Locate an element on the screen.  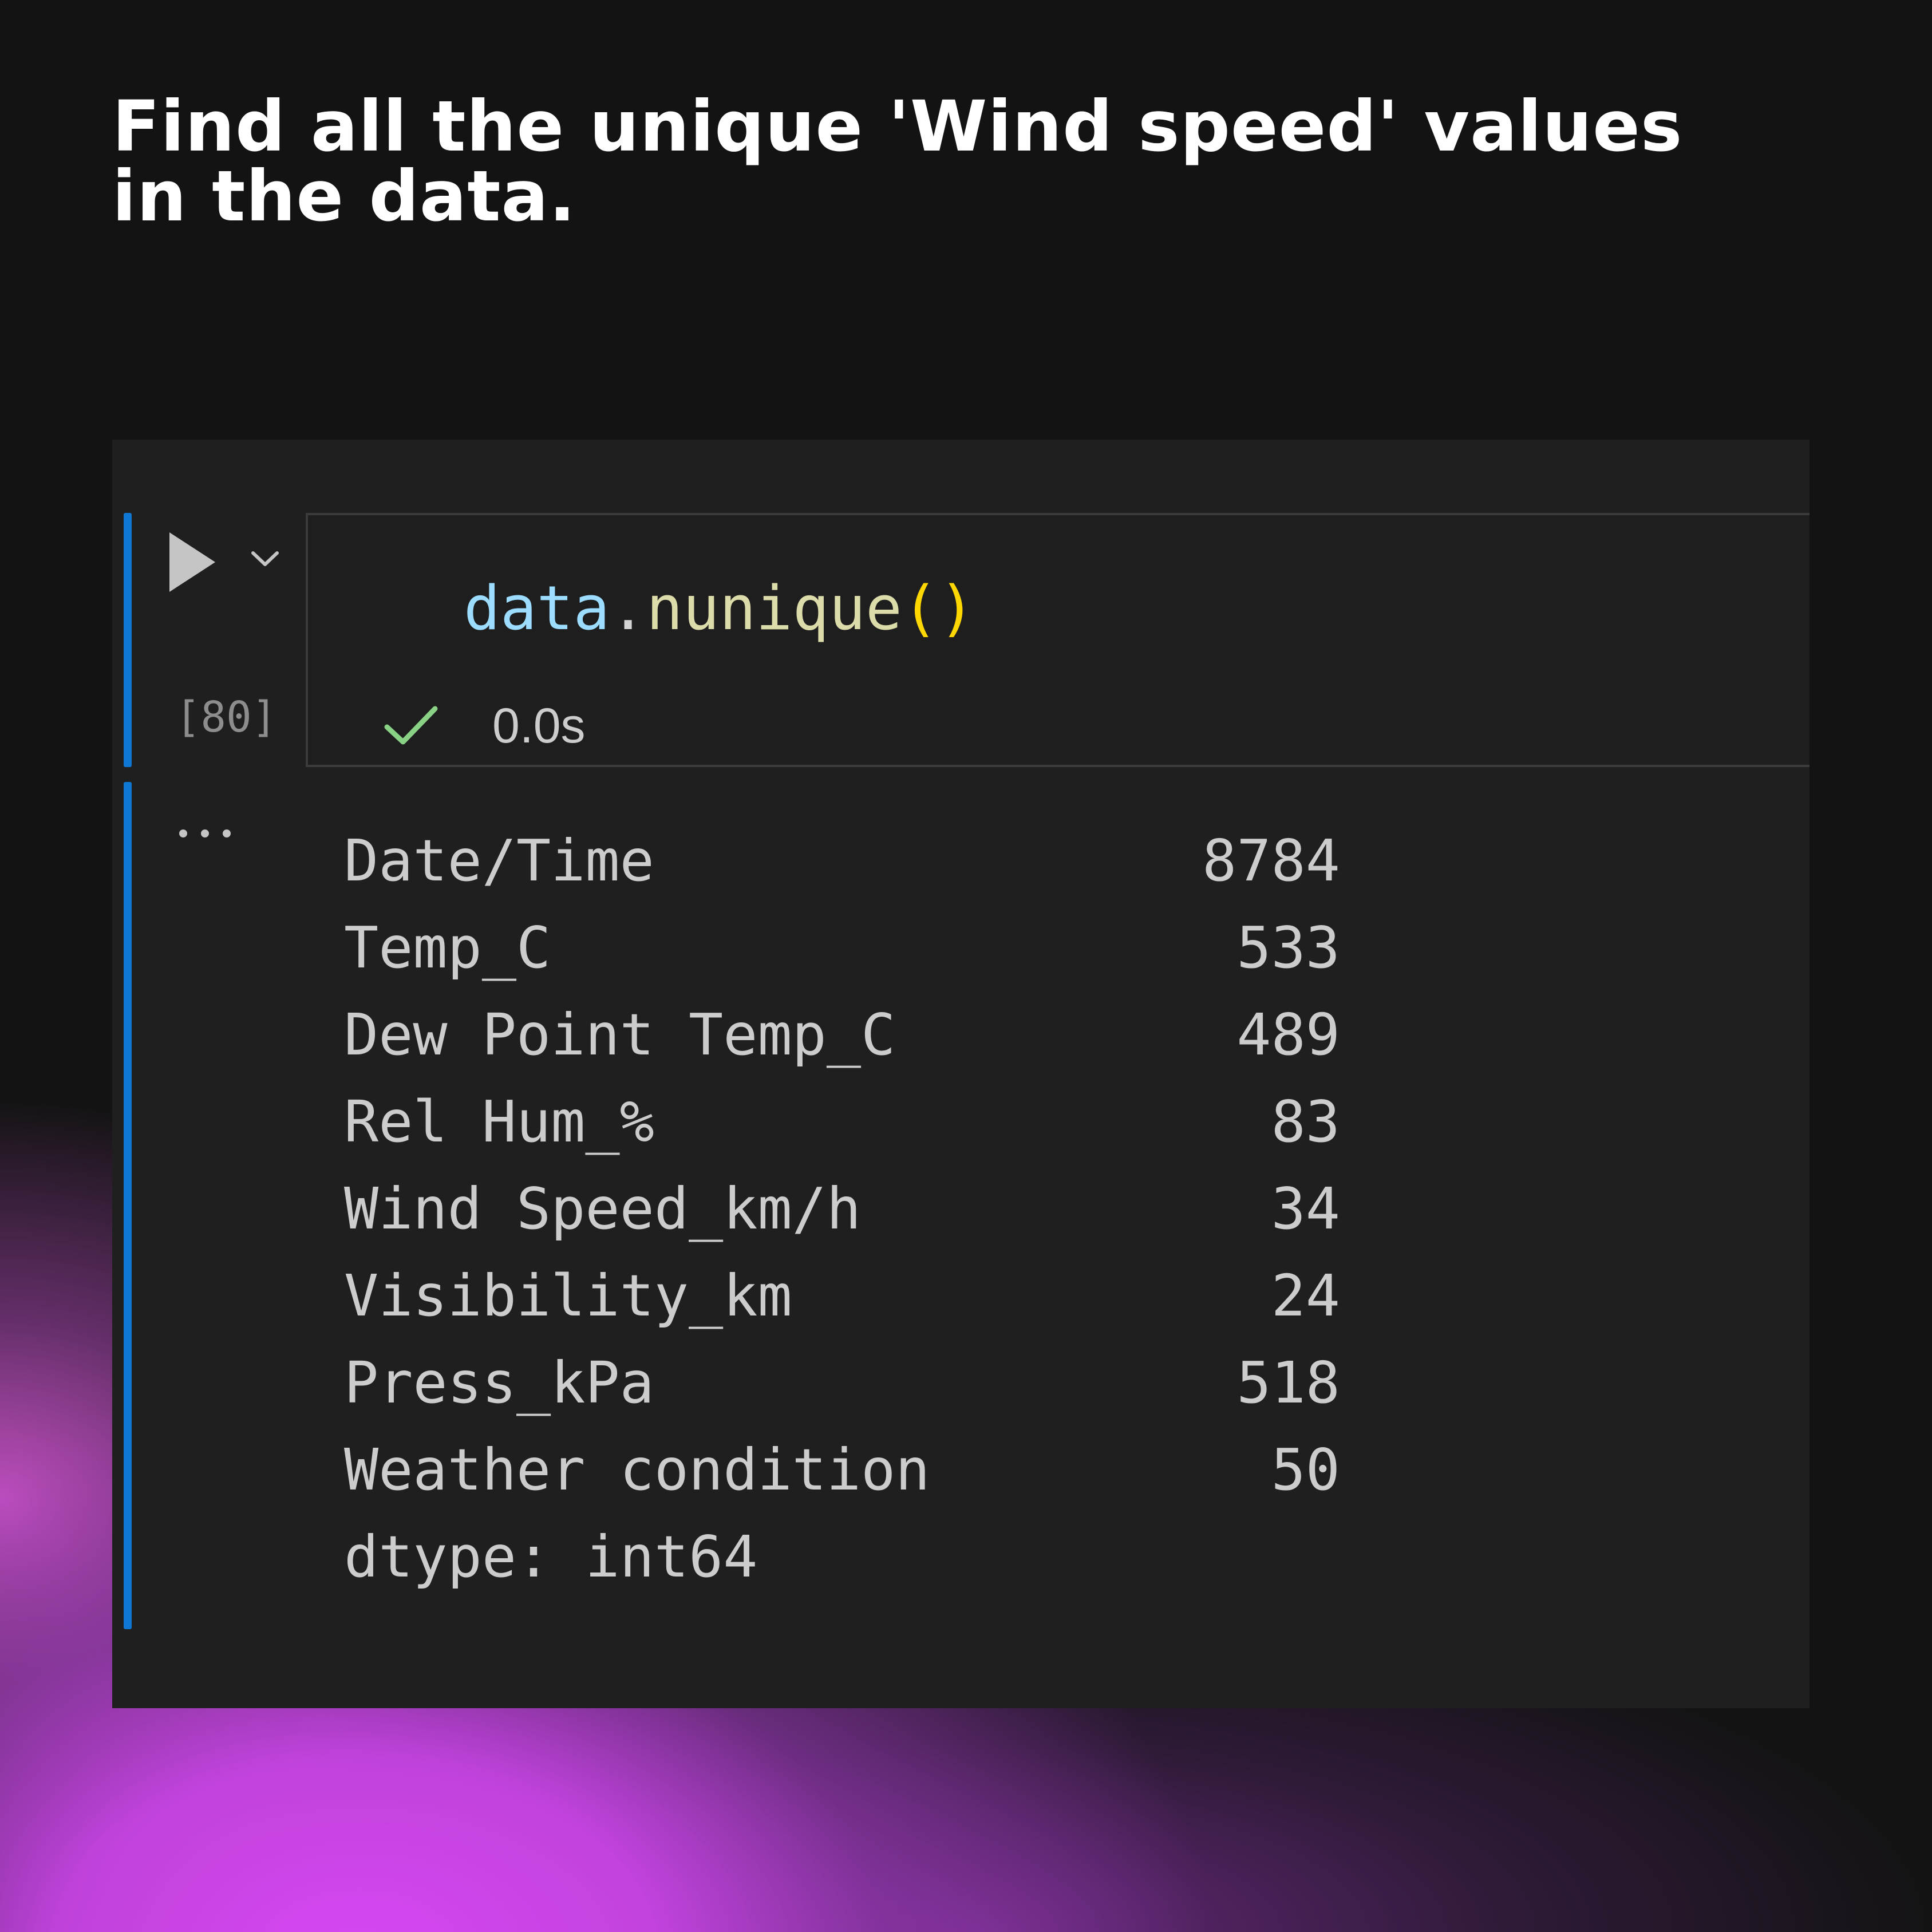
output-row: Date/Time 8784 is located at coordinates (842, 860).